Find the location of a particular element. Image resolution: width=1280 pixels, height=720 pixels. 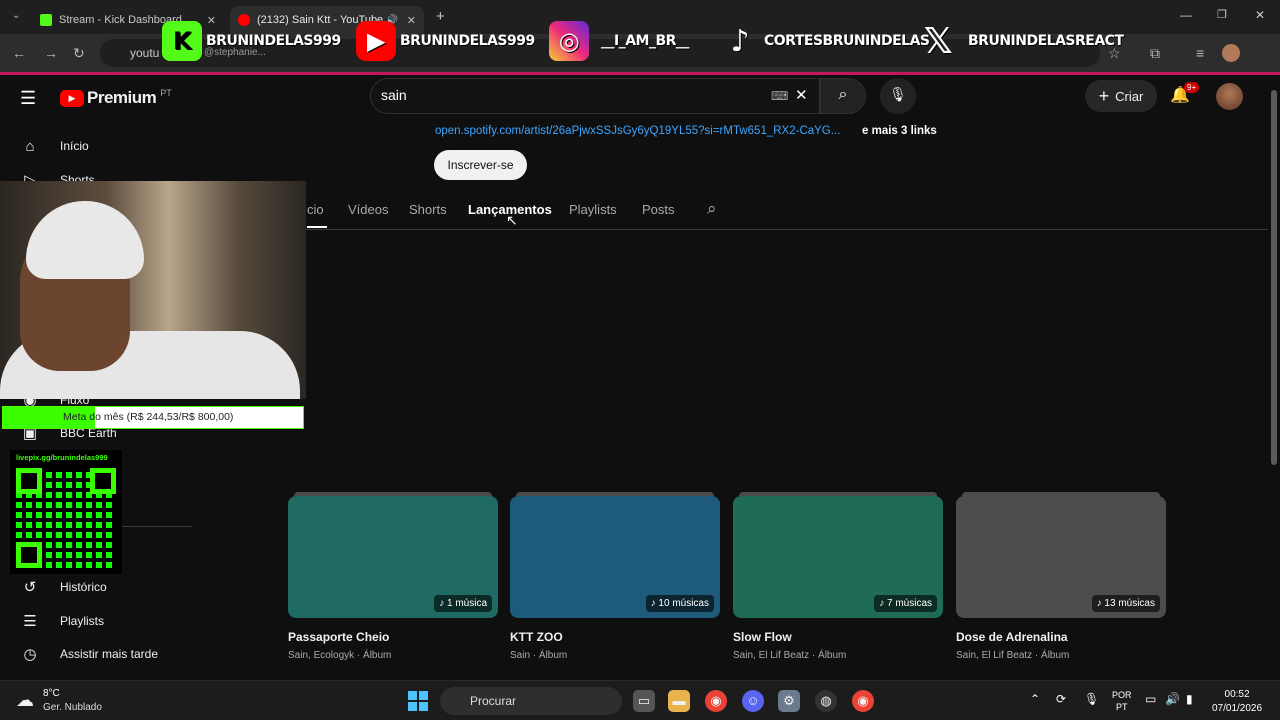

search-box: sain ⌨ ✕ is located at coordinates (595, 96).